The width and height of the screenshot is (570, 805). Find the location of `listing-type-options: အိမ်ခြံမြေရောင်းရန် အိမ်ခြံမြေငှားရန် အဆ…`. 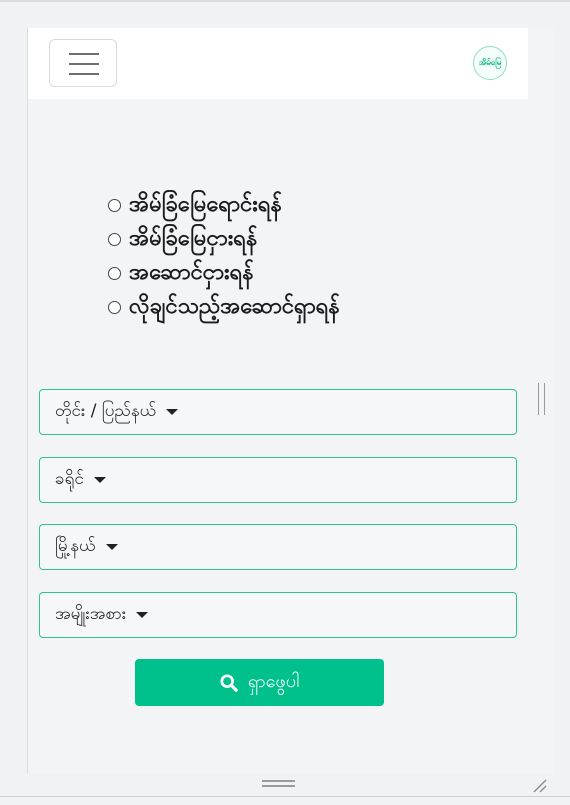

listing-type-options: အိမ်ခြံမြေရောင်းရန် အိမ်ခြံမြေငှားရန် အဆ… is located at coordinates (224, 256).